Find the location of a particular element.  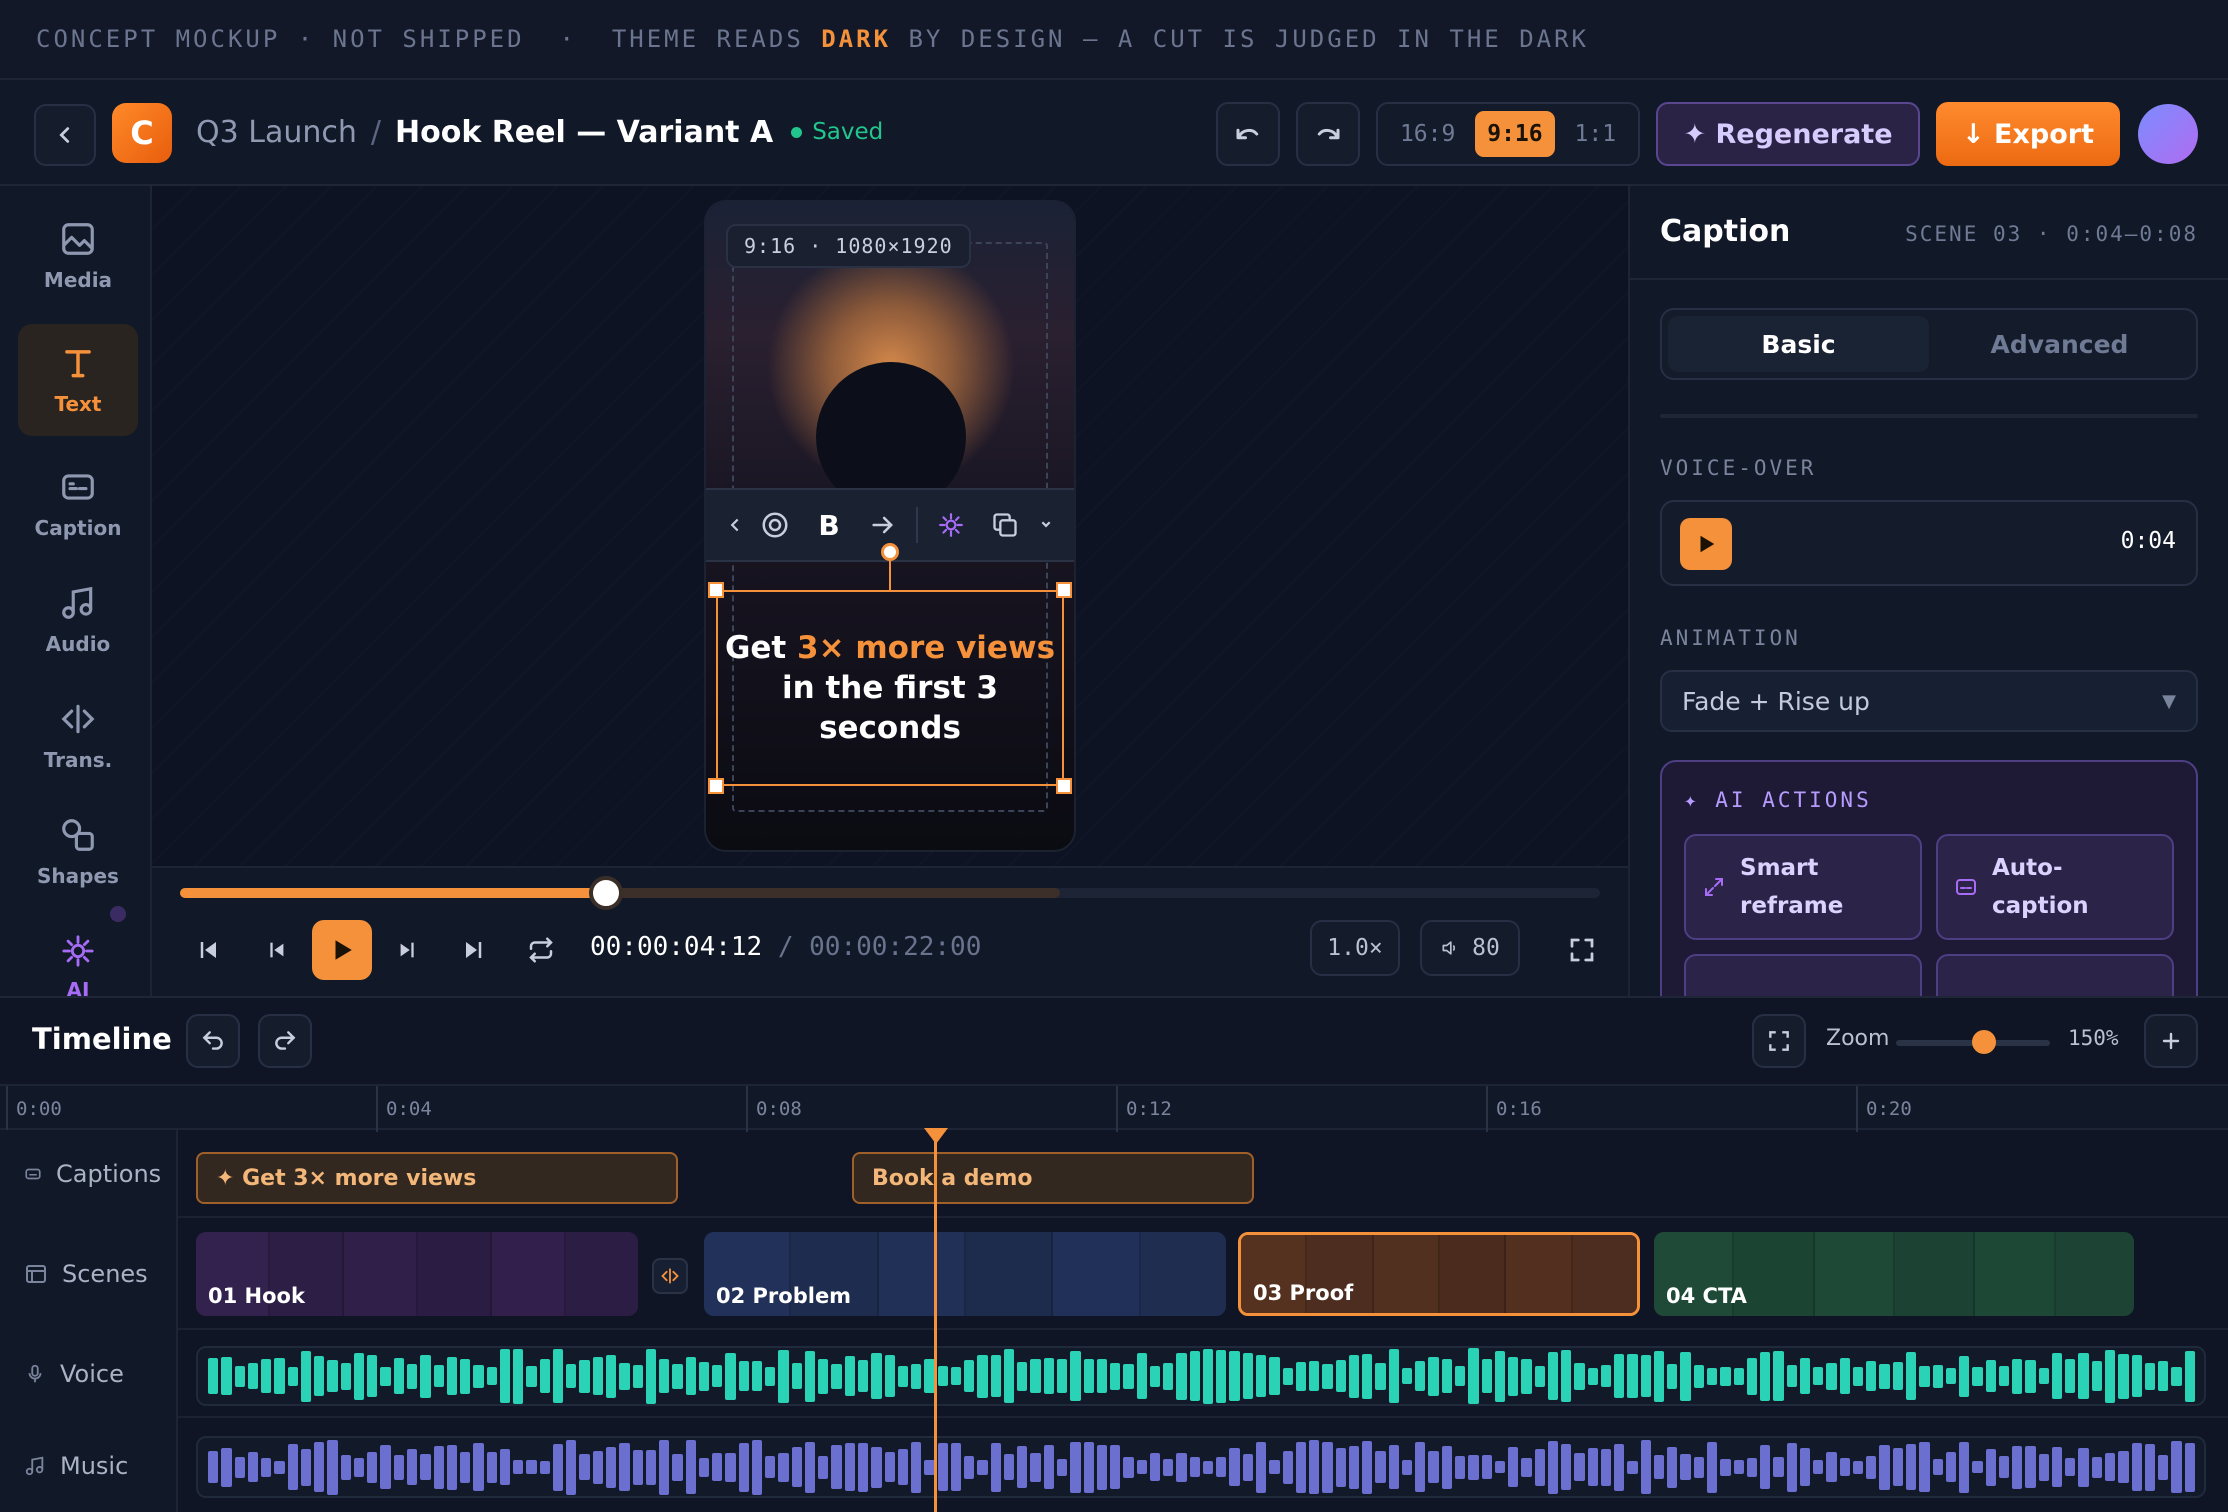

export-button: ↓ Export is located at coordinates (2028, 134).